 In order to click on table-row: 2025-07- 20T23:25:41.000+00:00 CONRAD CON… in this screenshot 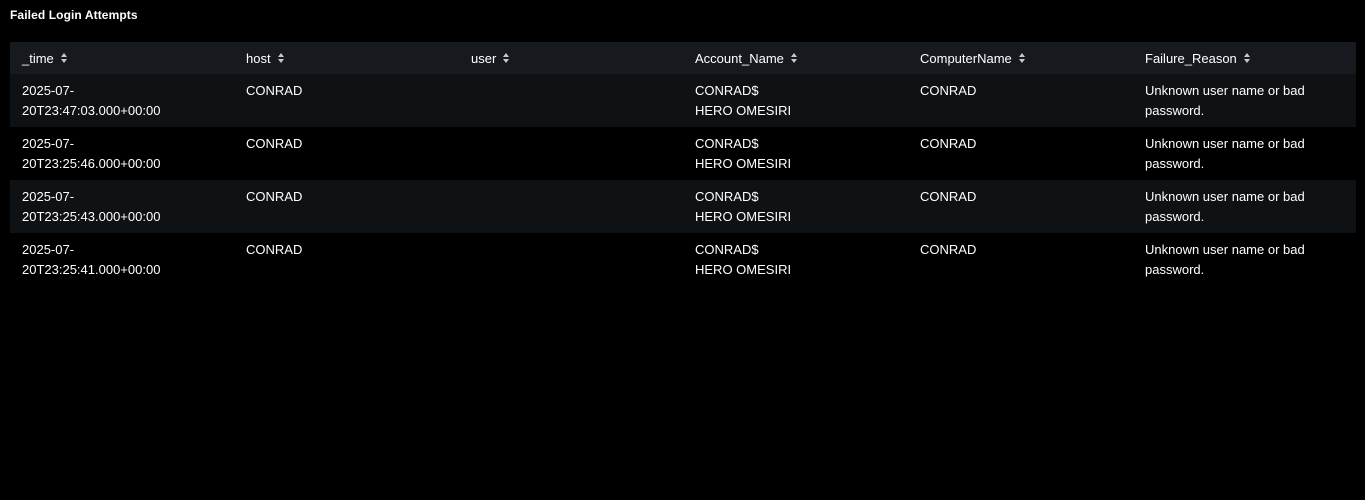, I will do `click(683, 259)`.